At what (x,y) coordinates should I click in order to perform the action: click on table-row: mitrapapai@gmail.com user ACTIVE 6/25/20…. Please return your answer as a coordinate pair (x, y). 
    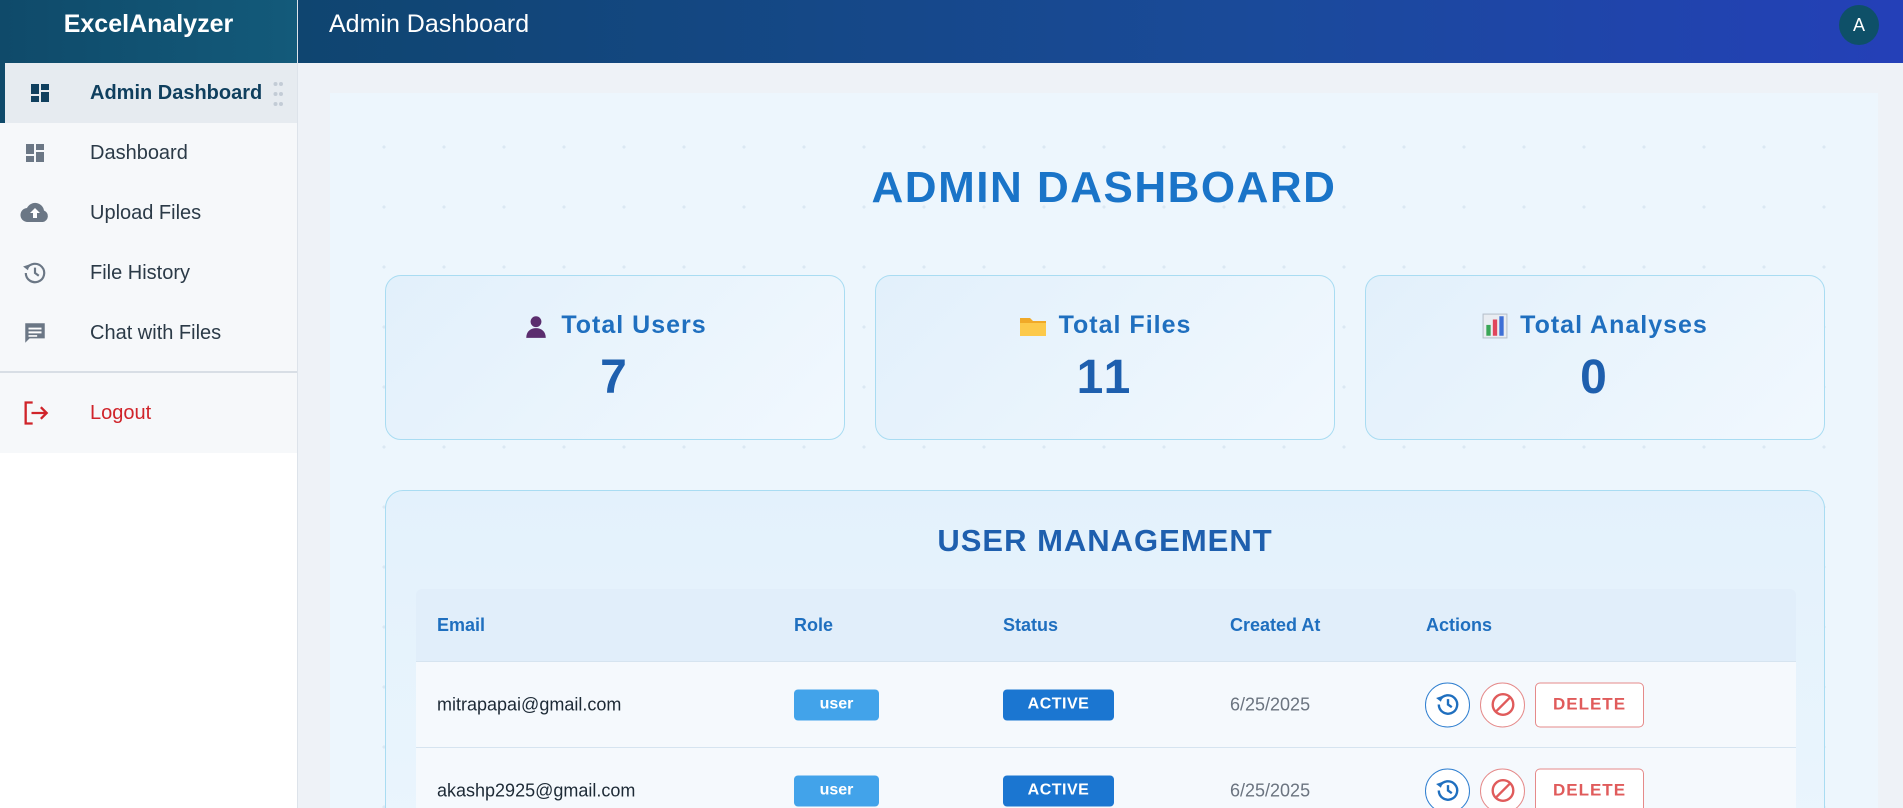
    Looking at the image, I should click on (1106, 704).